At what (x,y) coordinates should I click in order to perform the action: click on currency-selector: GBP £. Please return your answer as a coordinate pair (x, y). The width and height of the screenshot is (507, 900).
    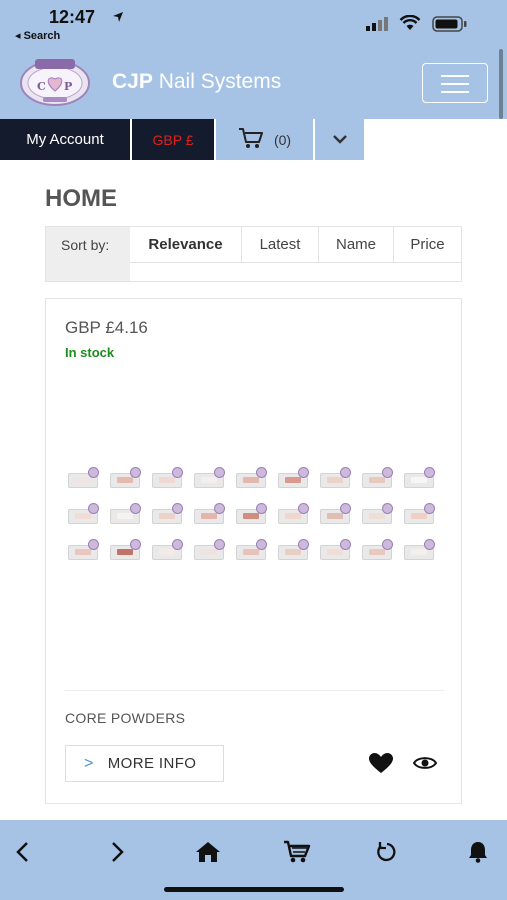
    Looking at the image, I should click on (173, 139).